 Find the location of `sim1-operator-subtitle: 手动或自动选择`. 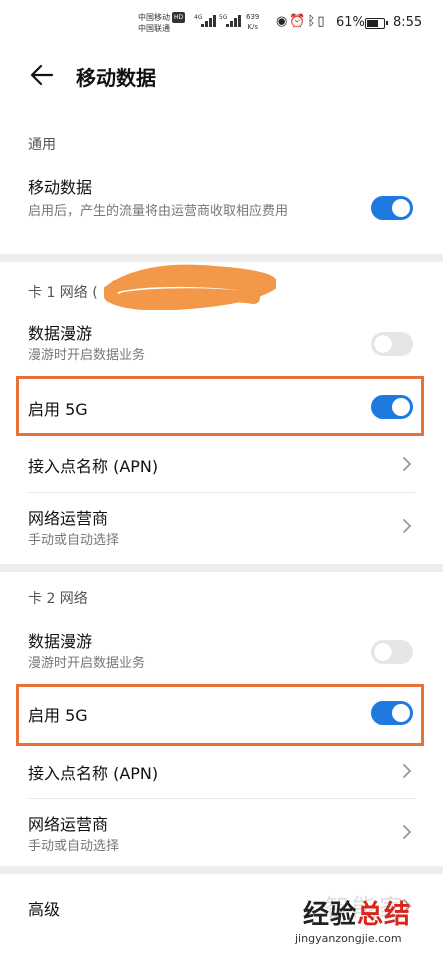

sim1-operator-subtitle: 手动或自动选择 is located at coordinates (74, 540).